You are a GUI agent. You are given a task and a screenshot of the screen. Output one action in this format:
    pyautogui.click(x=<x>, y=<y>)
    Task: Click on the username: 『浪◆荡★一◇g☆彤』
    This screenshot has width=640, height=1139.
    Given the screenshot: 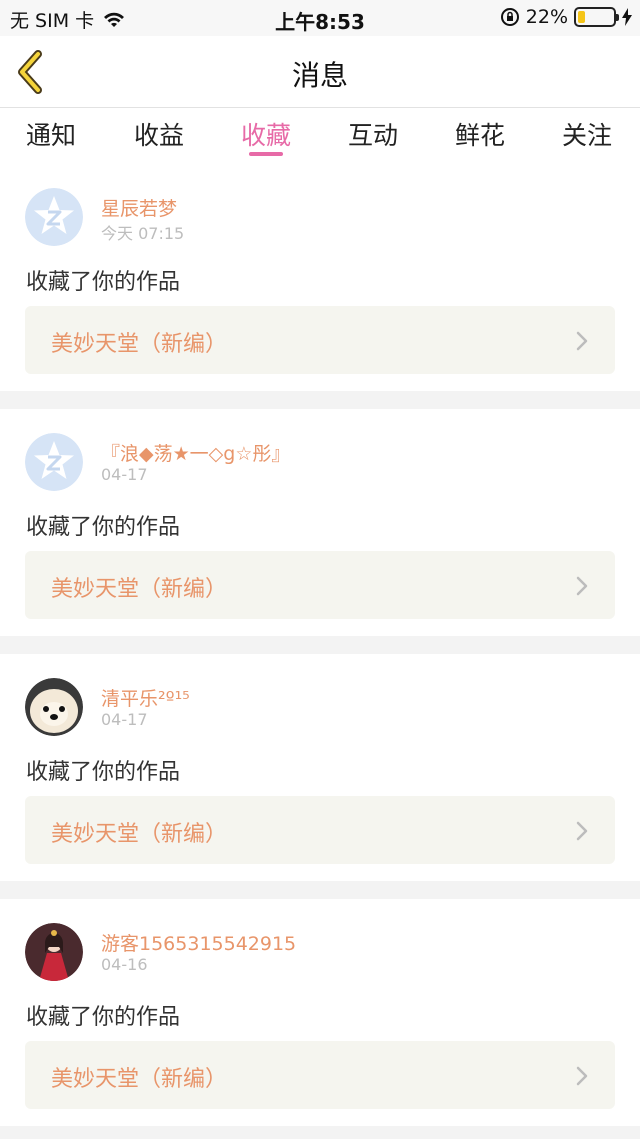 What is the action you would take?
    pyautogui.click(x=195, y=452)
    